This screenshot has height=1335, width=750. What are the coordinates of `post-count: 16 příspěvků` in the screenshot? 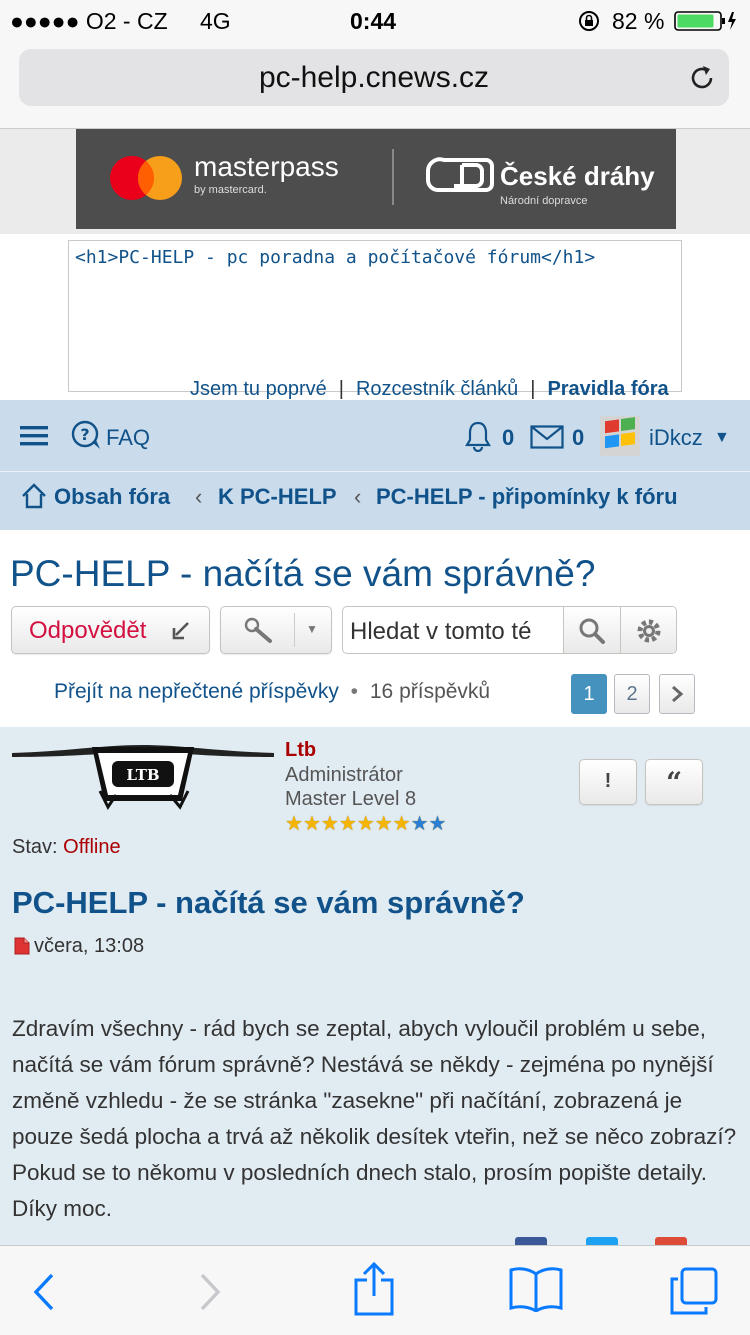 It's located at (430, 691).